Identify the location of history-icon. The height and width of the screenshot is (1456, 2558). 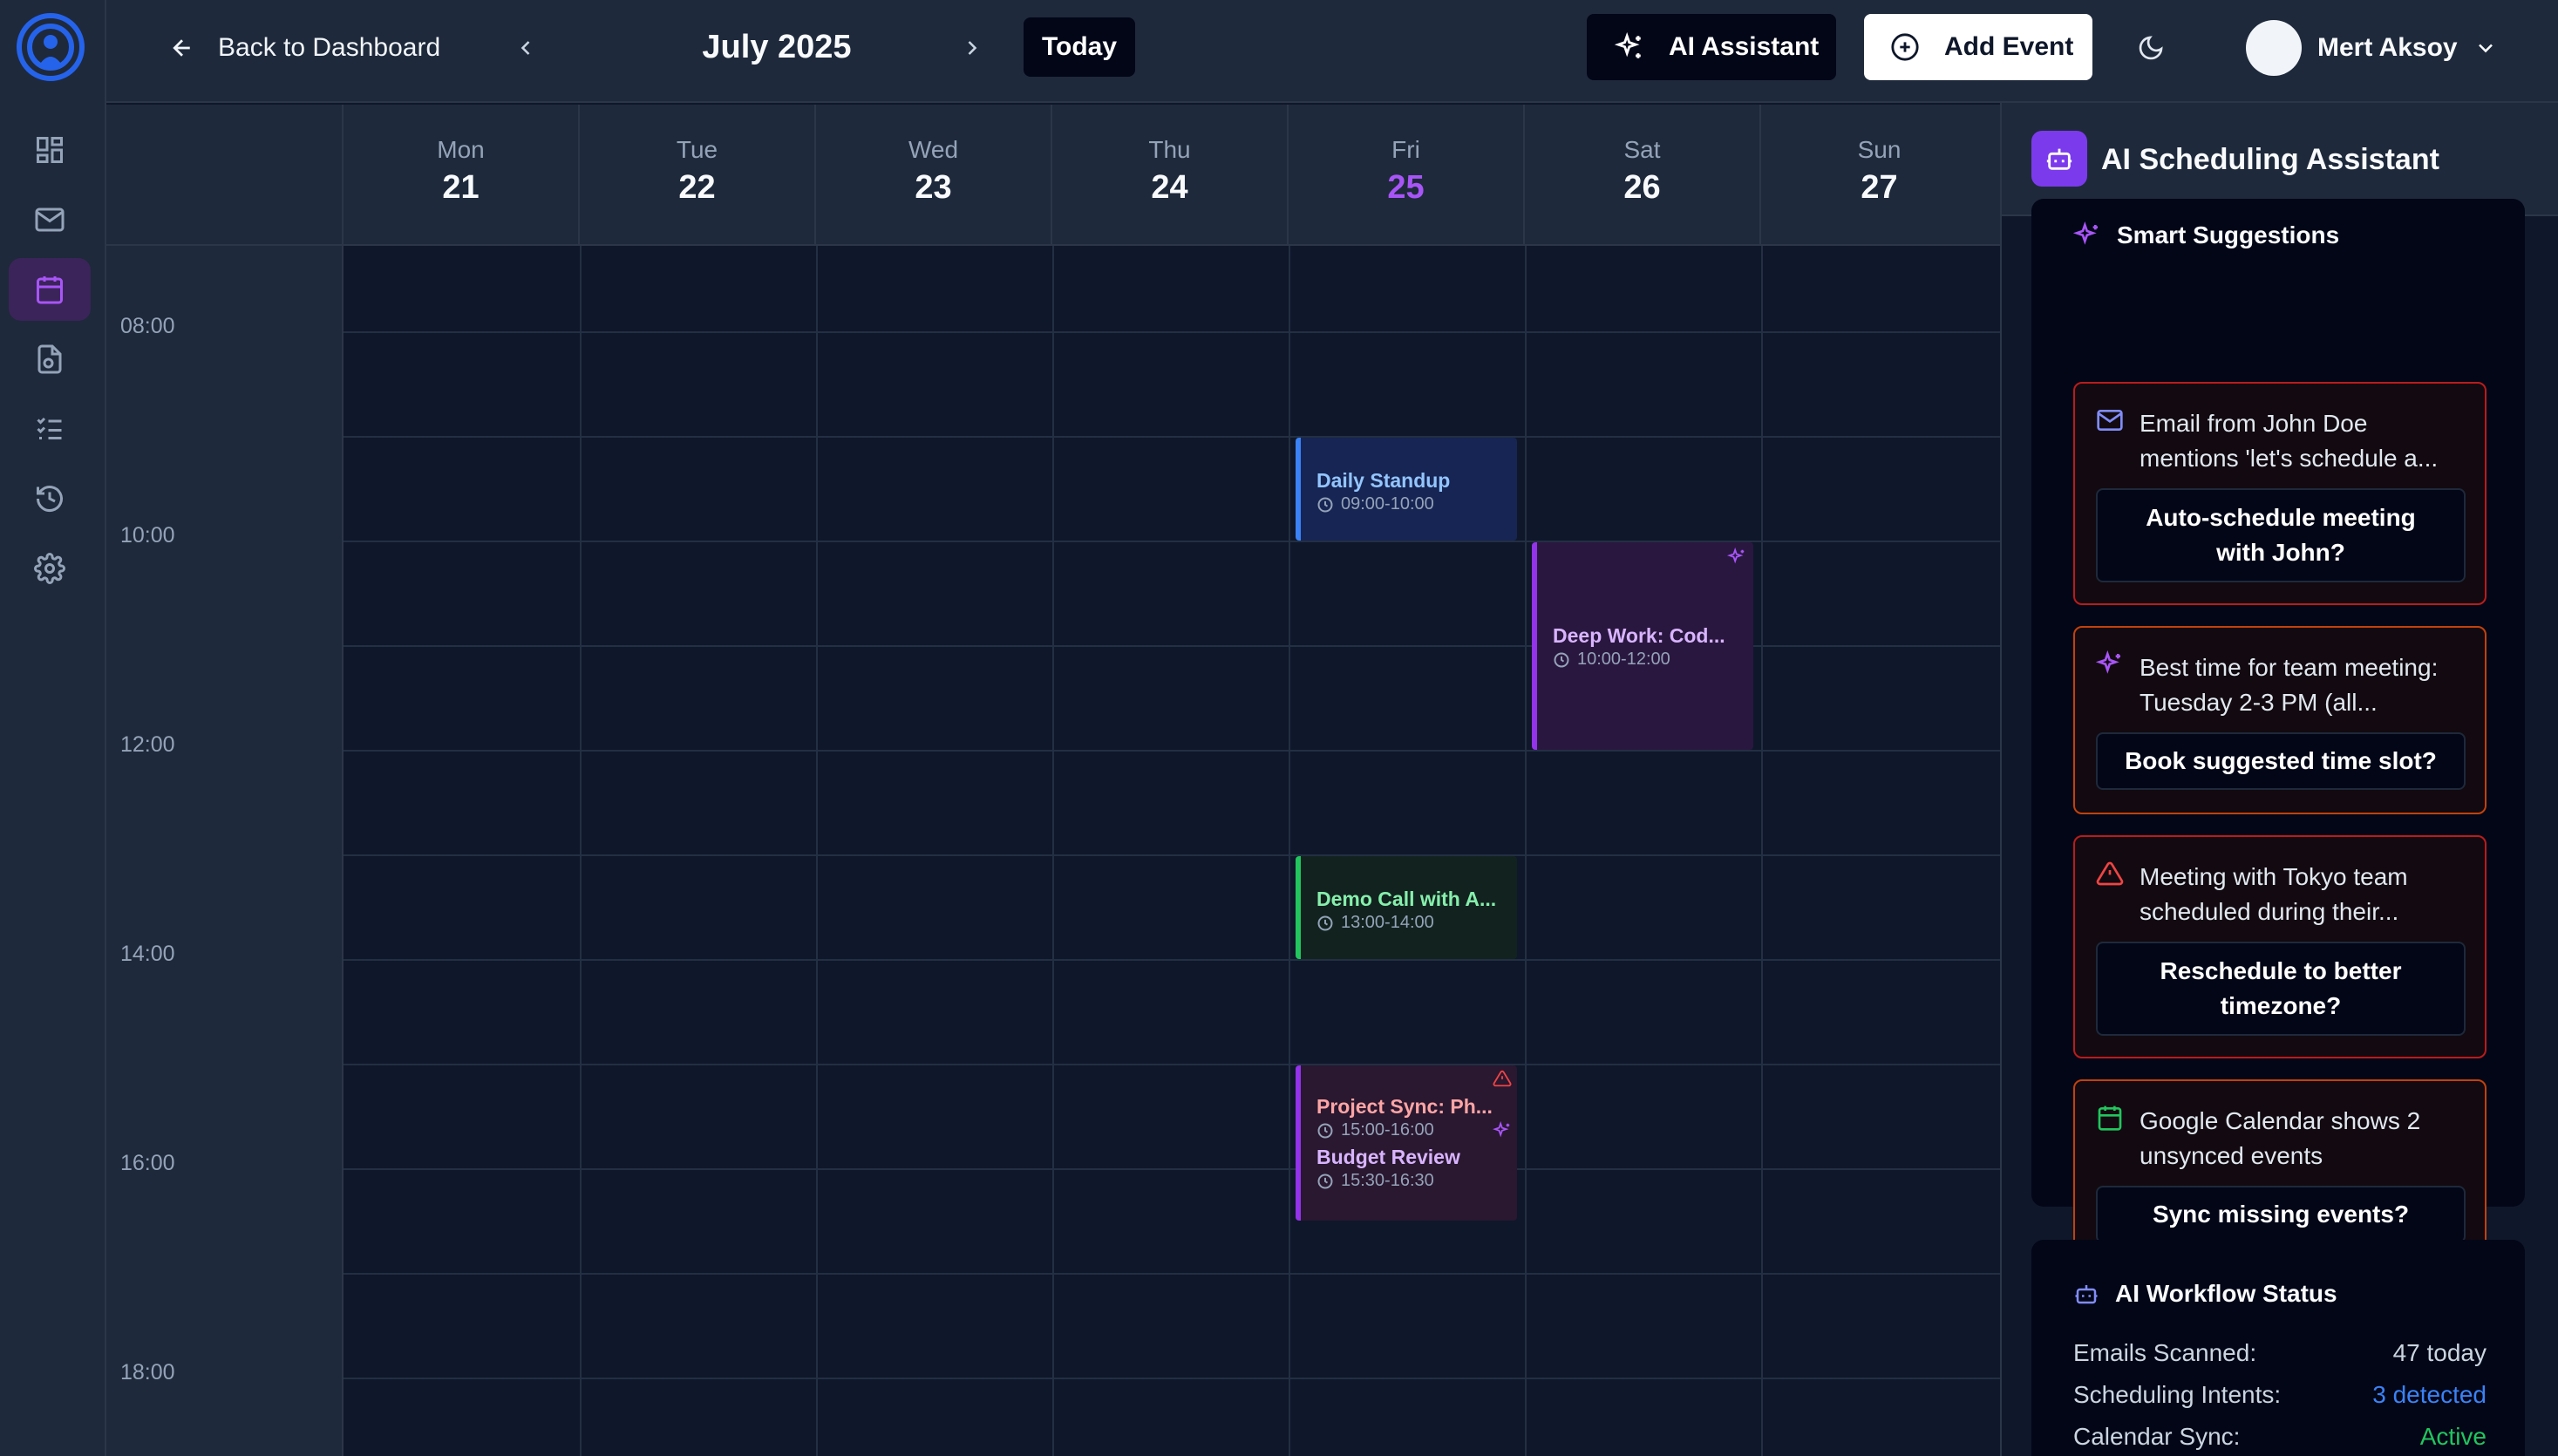
(49, 498).